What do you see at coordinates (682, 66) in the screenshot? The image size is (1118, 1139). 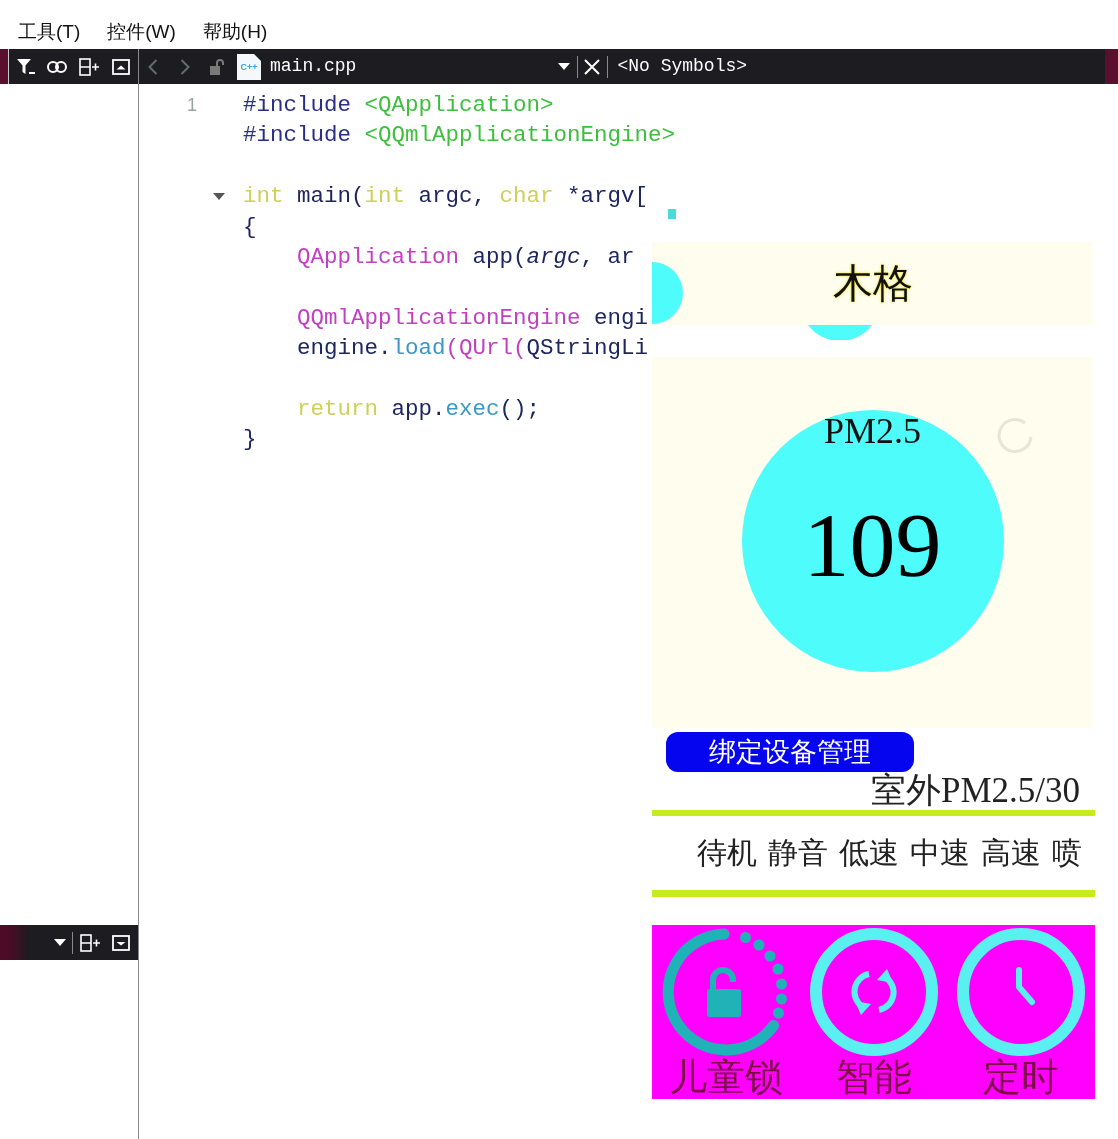 I see `symbols-dropdown: <No Symbols>` at bounding box center [682, 66].